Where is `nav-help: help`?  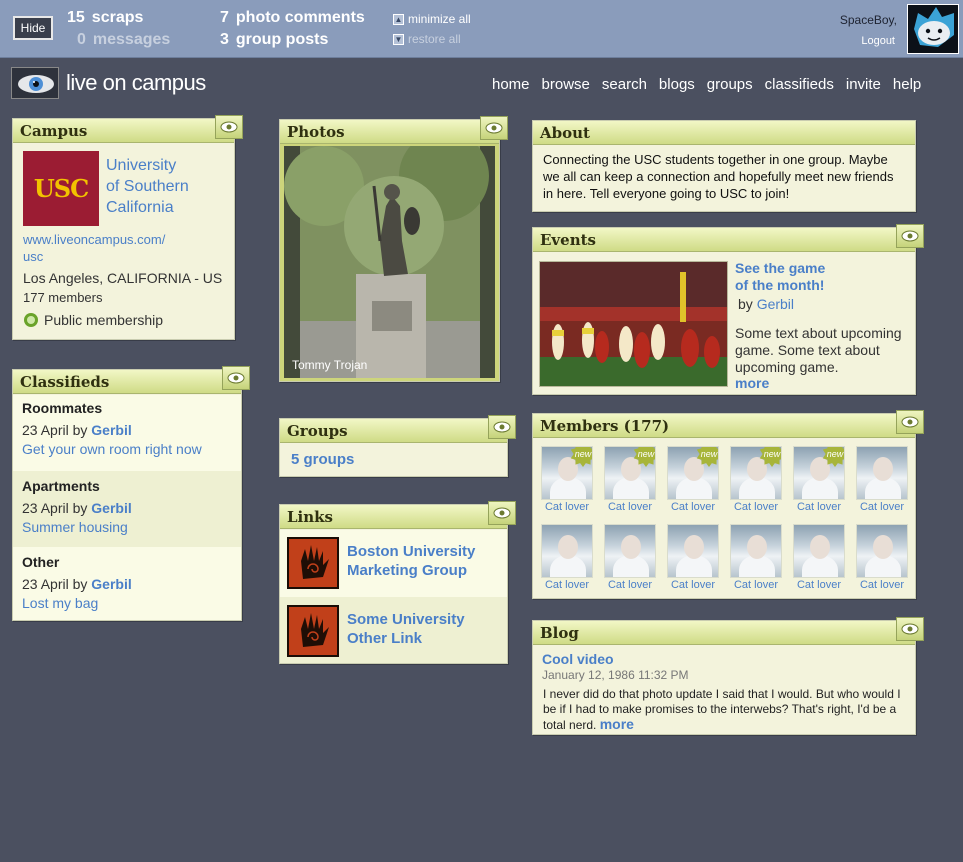
nav-help: help is located at coordinates (907, 84).